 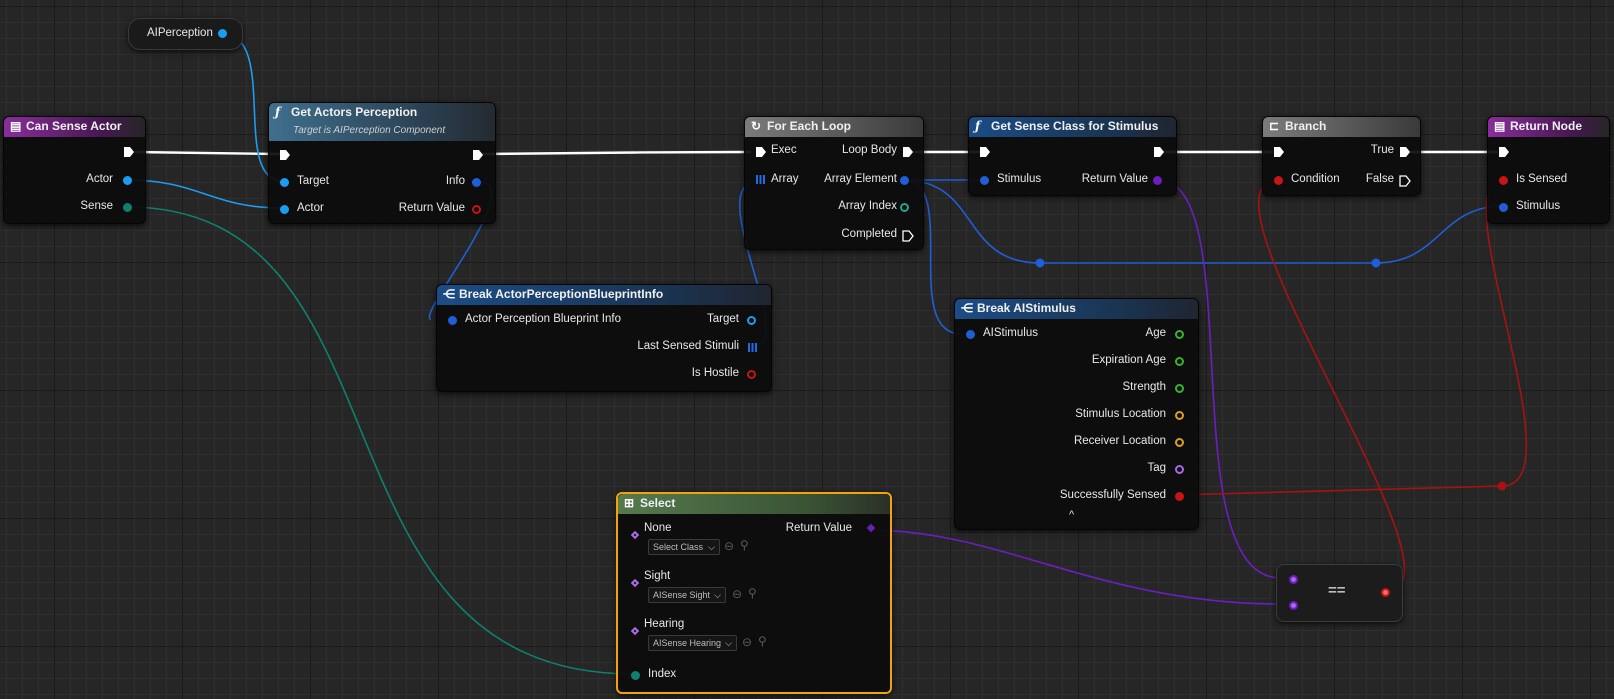 I want to click on exec-pin-label: Exec, so click(x=784, y=150).